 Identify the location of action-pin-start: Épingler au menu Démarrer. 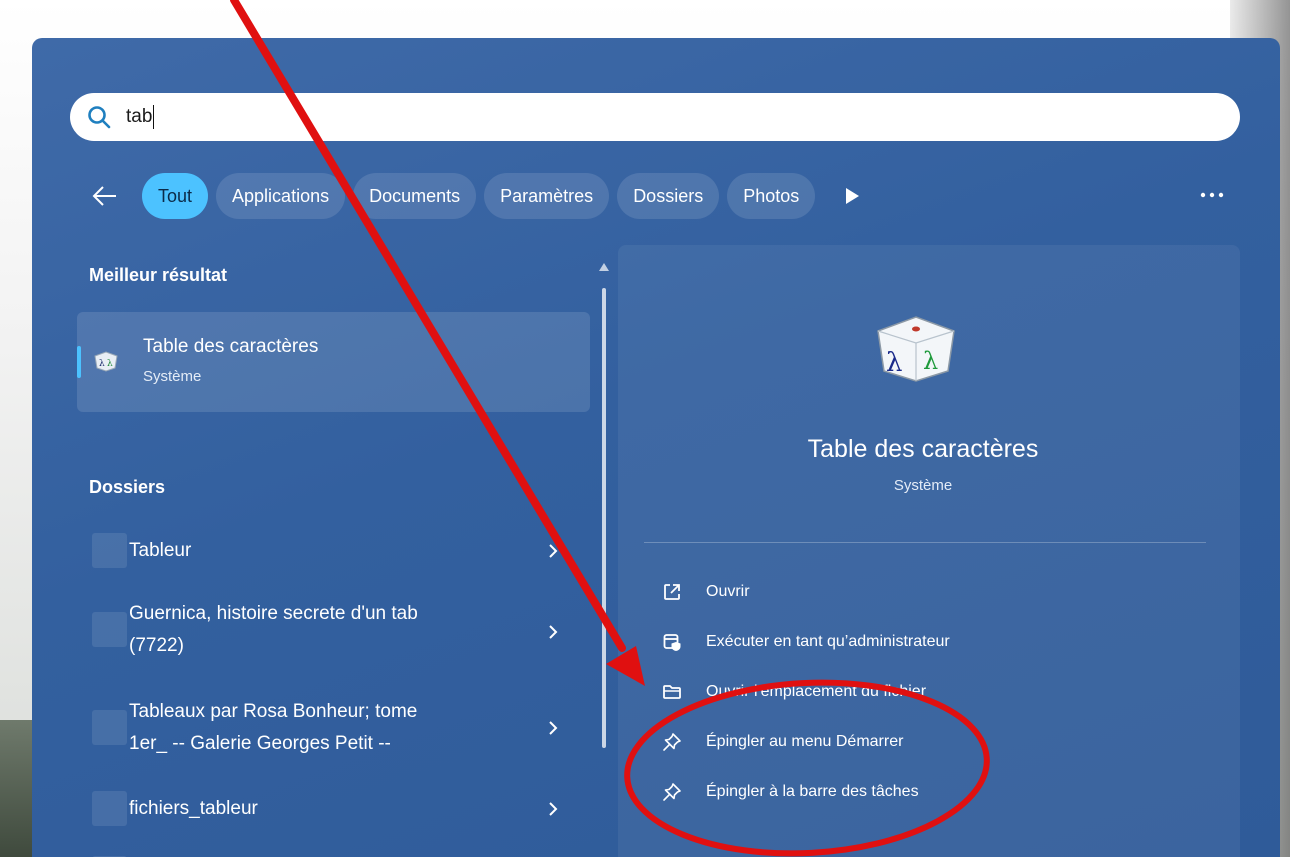
(782, 742).